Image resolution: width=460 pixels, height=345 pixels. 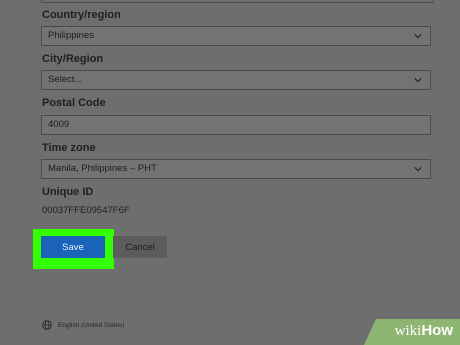 I want to click on country-select: Philippines, so click(x=236, y=36).